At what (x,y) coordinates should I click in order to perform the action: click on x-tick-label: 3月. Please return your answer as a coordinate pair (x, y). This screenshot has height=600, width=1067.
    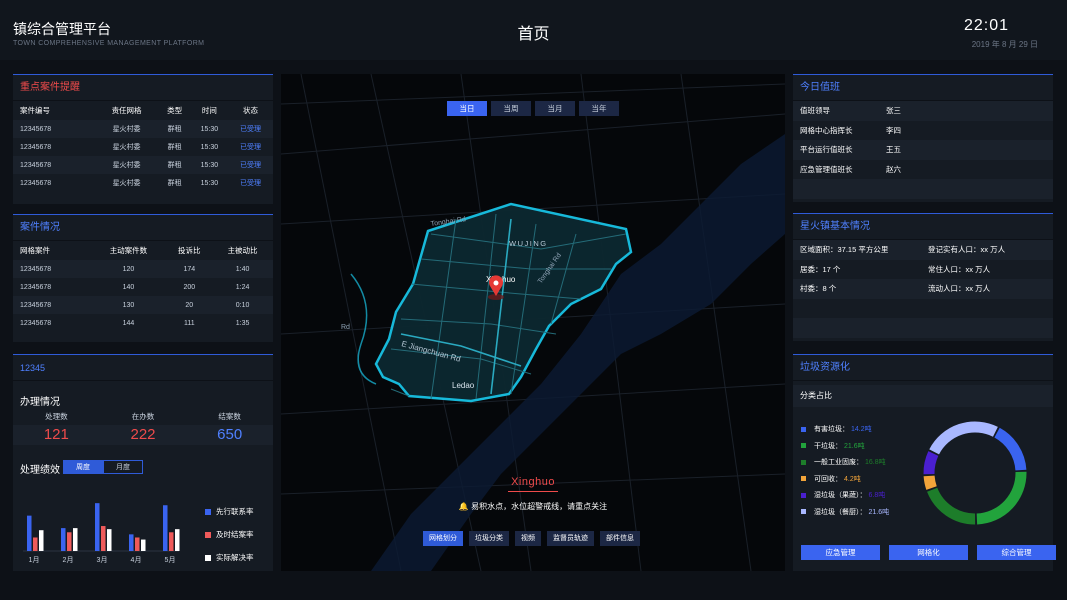
    Looking at the image, I should click on (102, 560).